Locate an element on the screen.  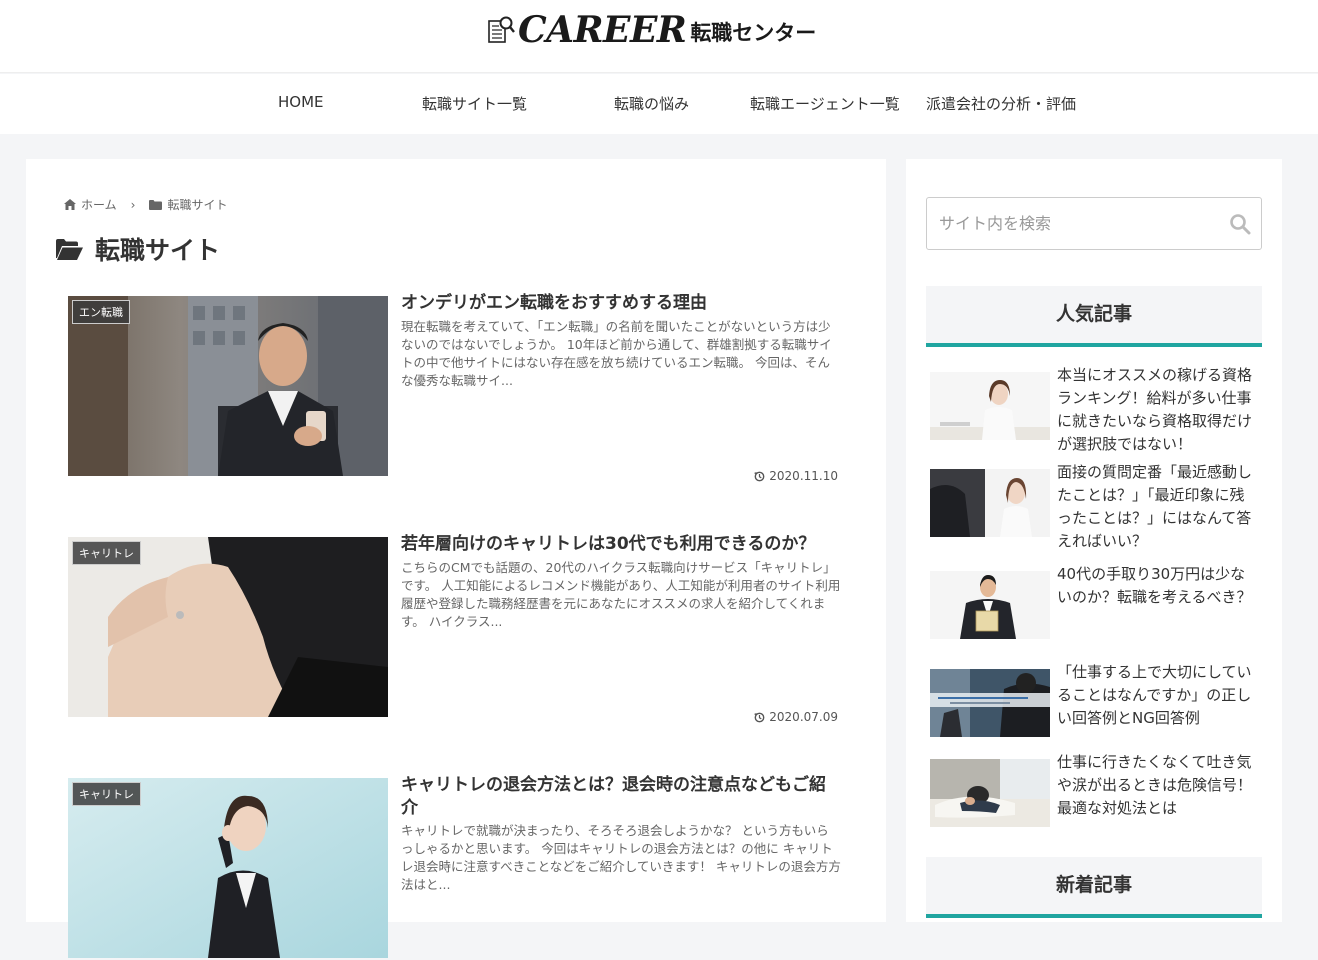
nav-item-job-sites: 転職サイト一覧 is located at coordinates (474, 103).